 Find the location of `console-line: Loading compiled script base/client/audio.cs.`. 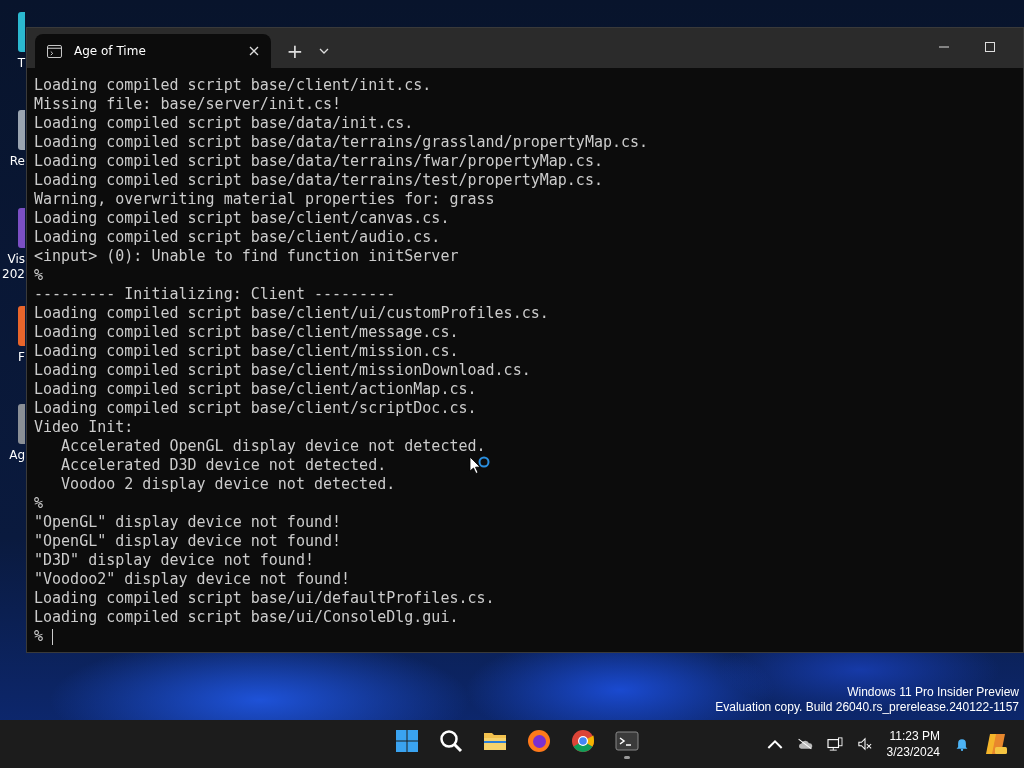

console-line: Loading compiled script base/client/audio.cs. is located at coordinates (237, 237).